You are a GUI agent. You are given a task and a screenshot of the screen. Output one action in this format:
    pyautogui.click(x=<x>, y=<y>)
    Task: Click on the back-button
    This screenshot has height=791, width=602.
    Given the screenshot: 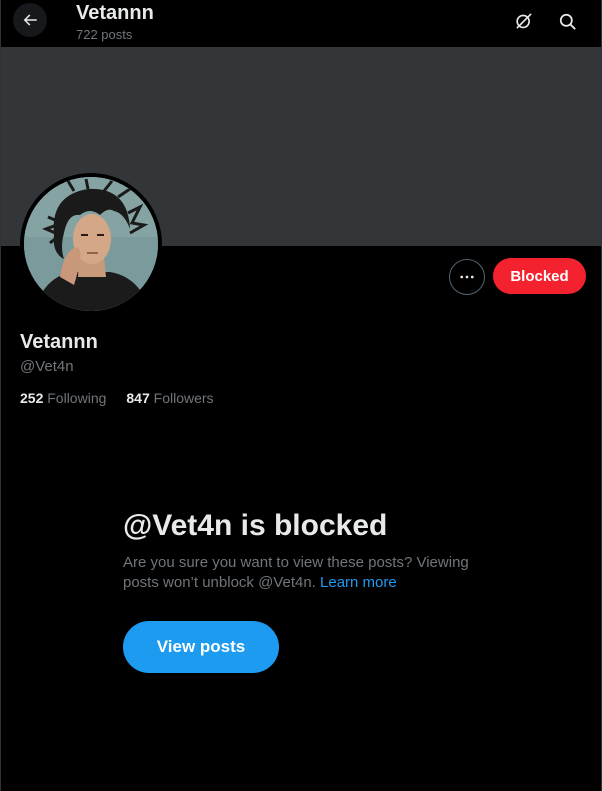 What is the action you would take?
    pyautogui.click(x=30, y=20)
    